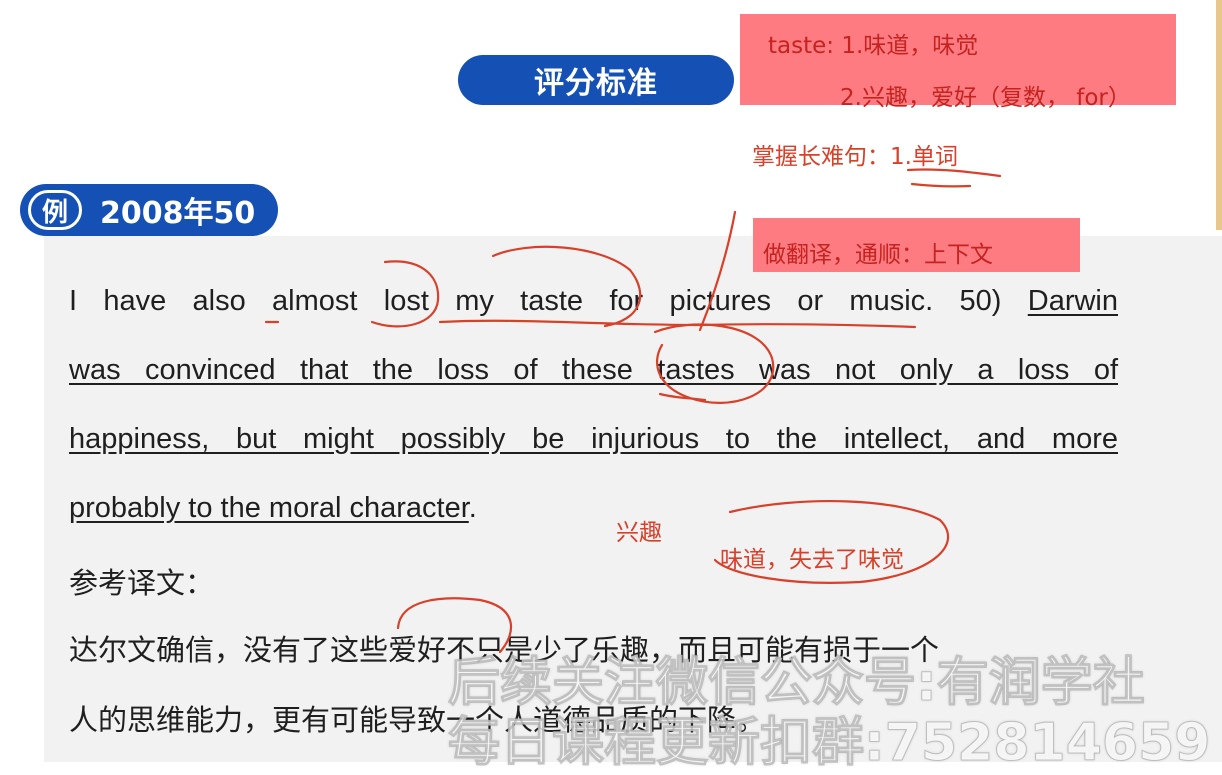 The width and height of the screenshot is (1222, 775). What do you see at coordinates (178, 213) in the screenshot?
I see `example-year-label: 2008年50` at bounding box center [178, 213].